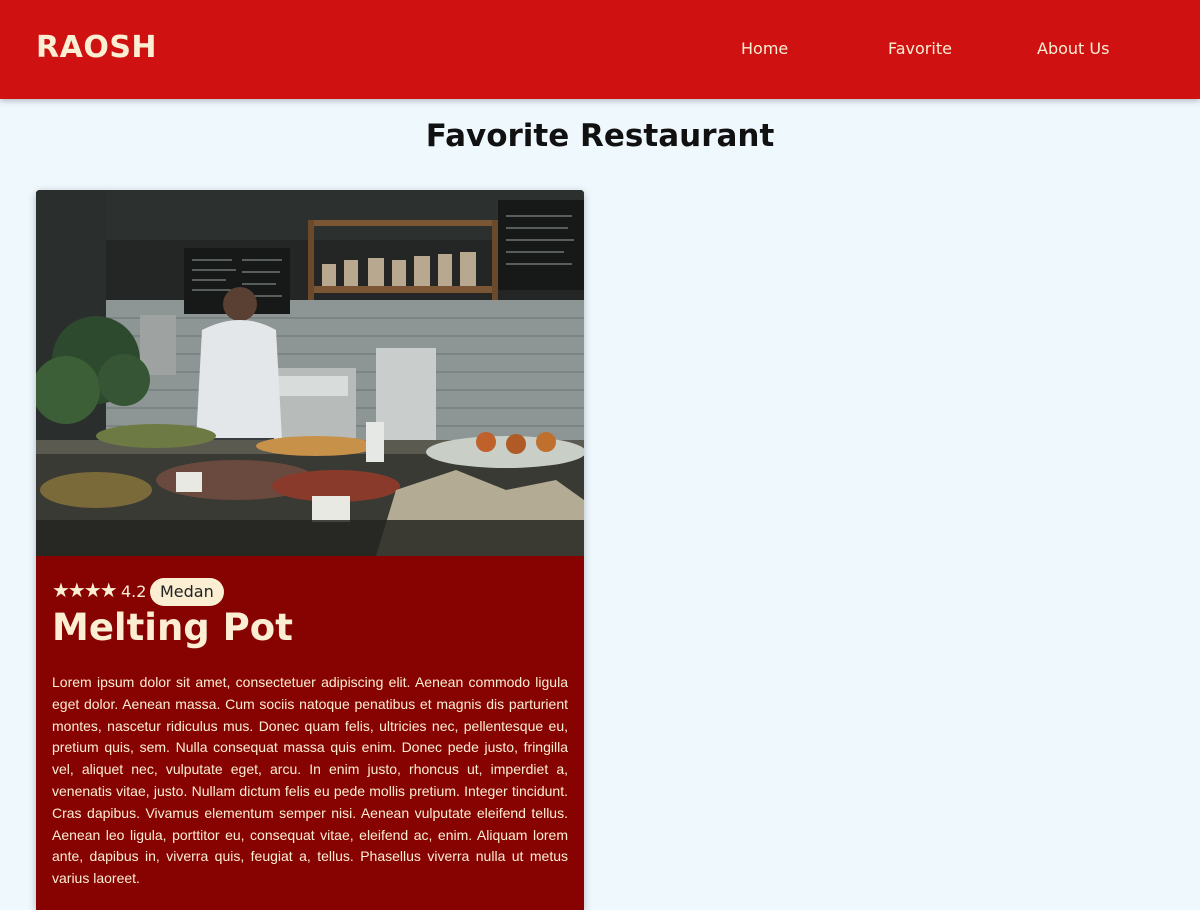 This screenshot has height=910, width=1200. What do you see at coordinates (310, 627) in the screenshot?
I see `restaurant-name: Melting Pot` at bounding box center [310, 627].